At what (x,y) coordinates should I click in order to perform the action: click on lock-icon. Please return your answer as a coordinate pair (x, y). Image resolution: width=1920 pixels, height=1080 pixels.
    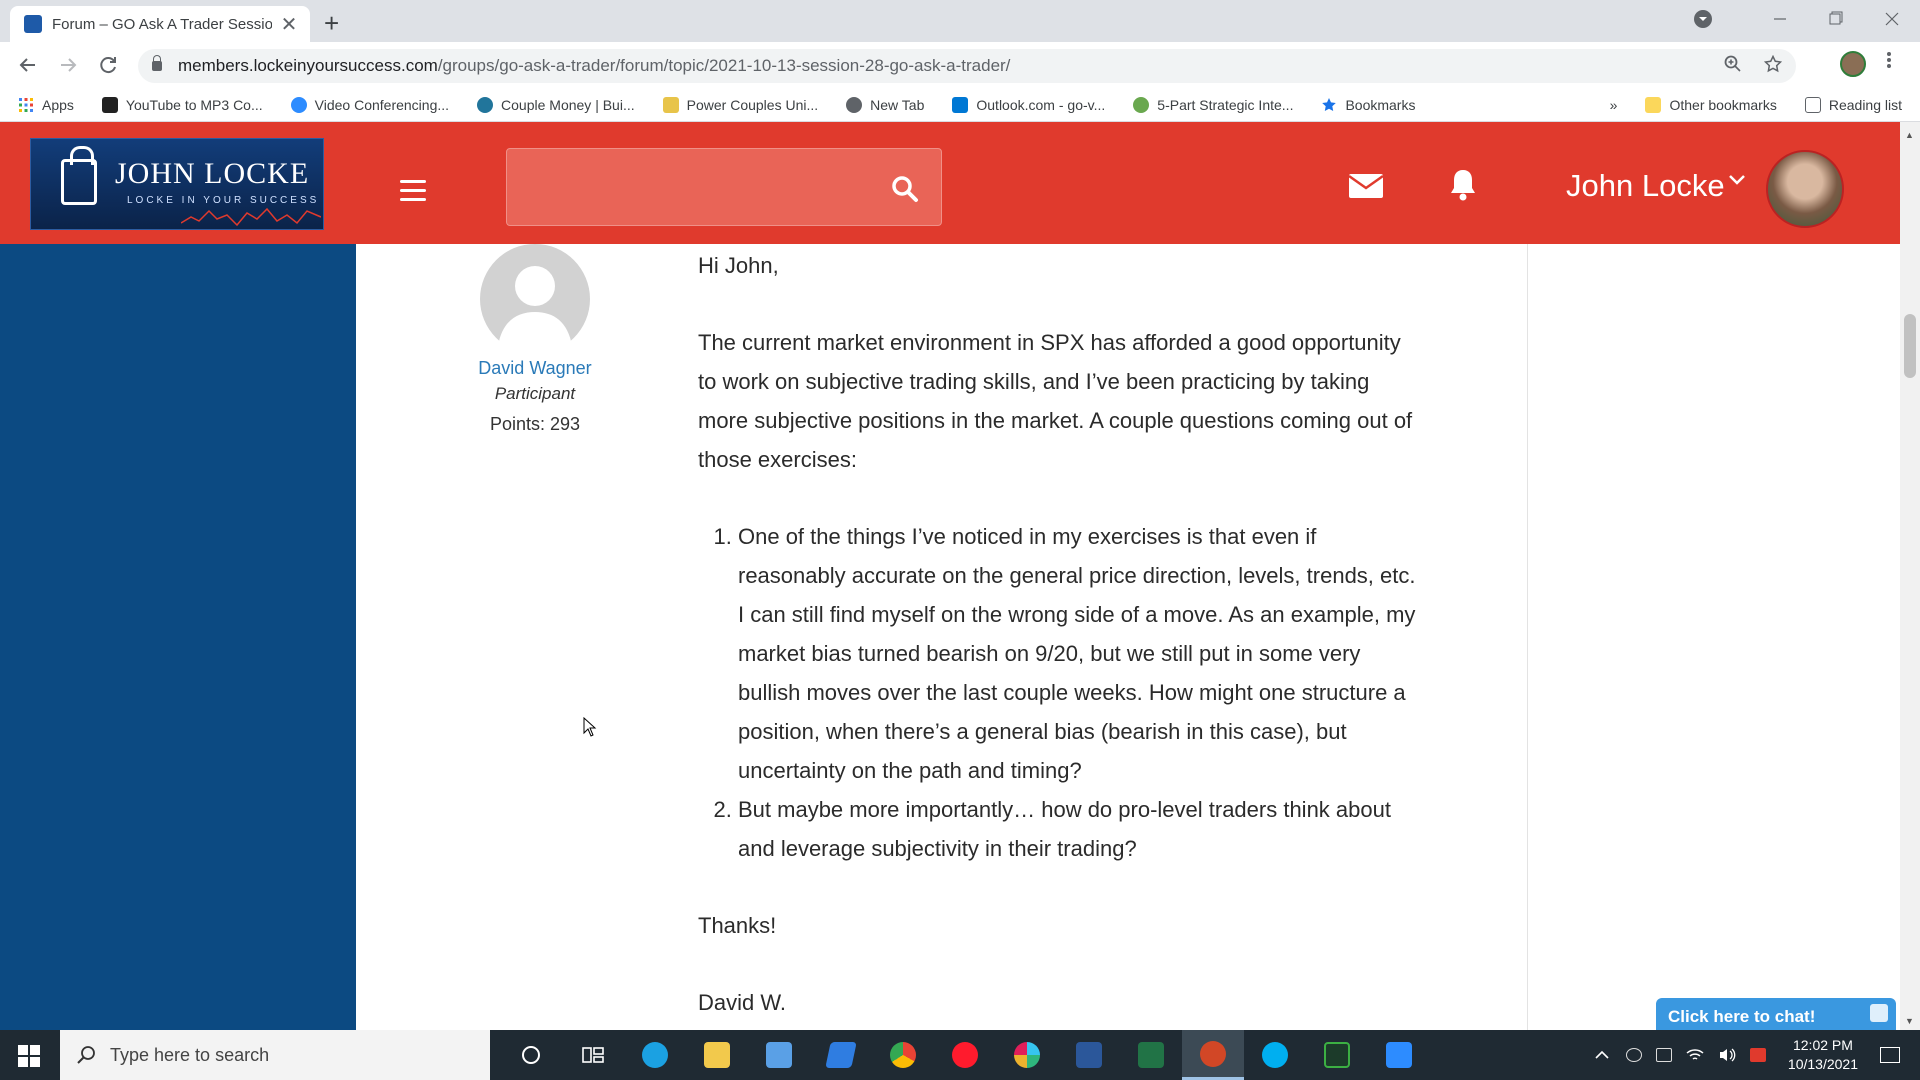
    Looking at the image, I should click on (157, 63).